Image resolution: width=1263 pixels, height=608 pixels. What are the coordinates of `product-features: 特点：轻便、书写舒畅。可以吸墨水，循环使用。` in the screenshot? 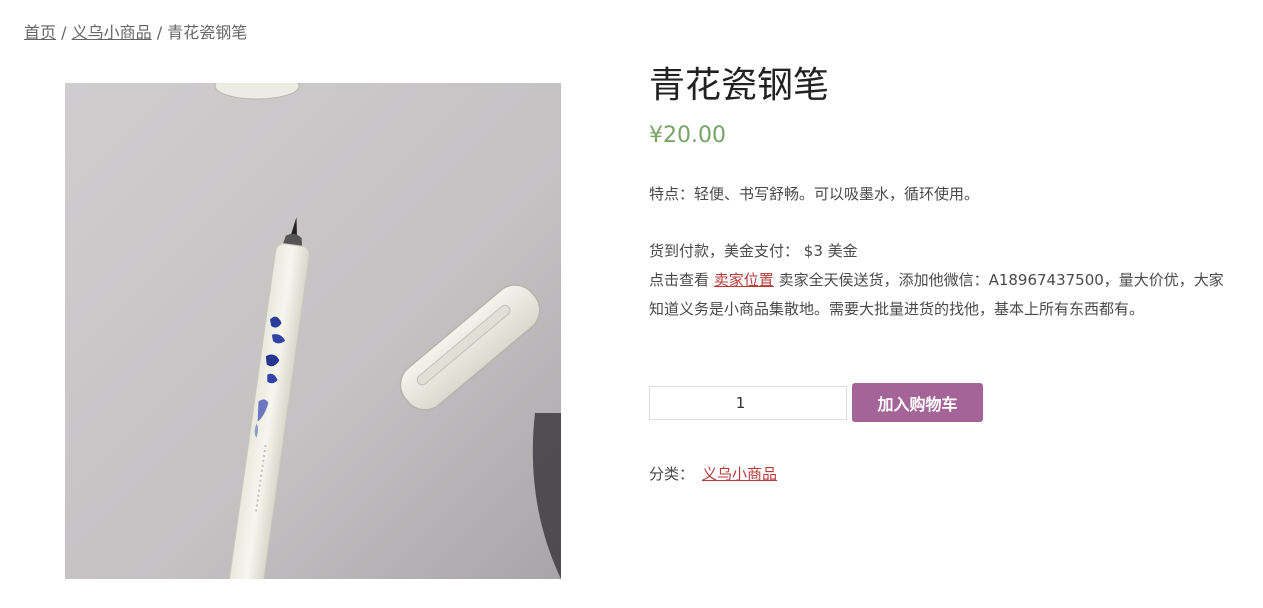 It's located at (814, 194).